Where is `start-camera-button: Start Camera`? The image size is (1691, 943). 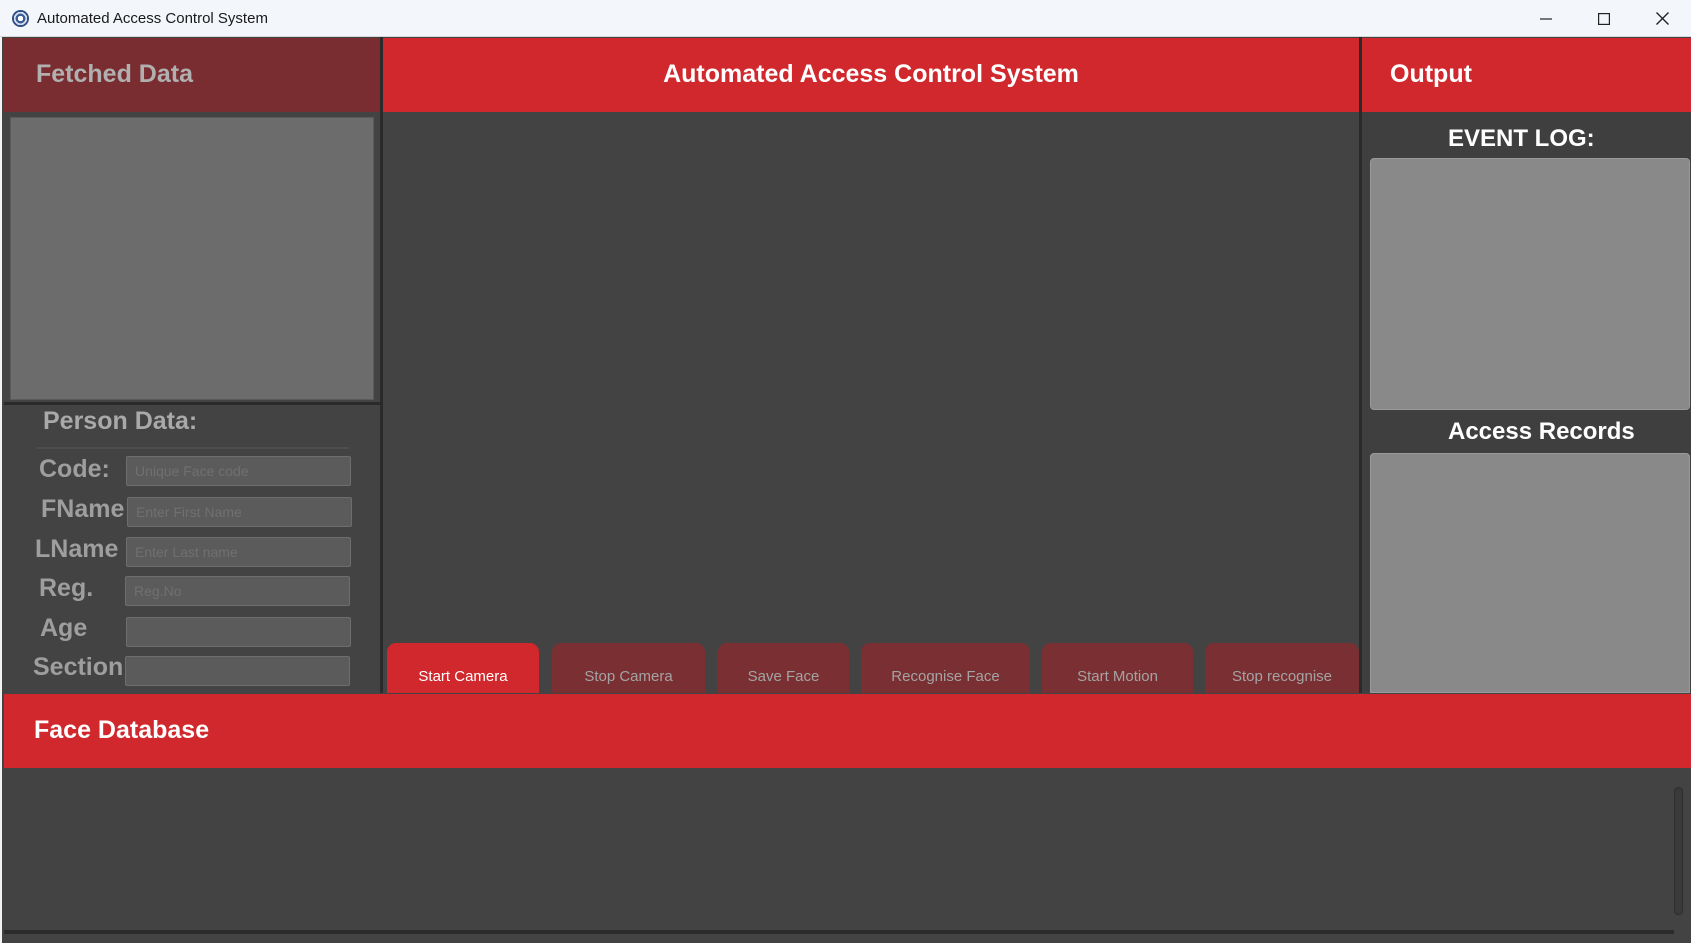
start-camera-button: Start Camera is located at coordinates (463, 668).